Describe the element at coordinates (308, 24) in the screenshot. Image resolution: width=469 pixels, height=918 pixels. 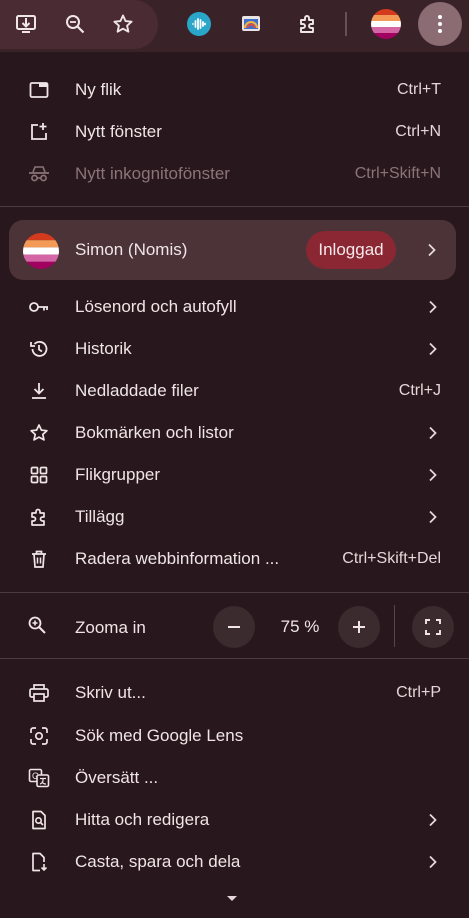
I see `extensions-puzzle-icon` at that location.